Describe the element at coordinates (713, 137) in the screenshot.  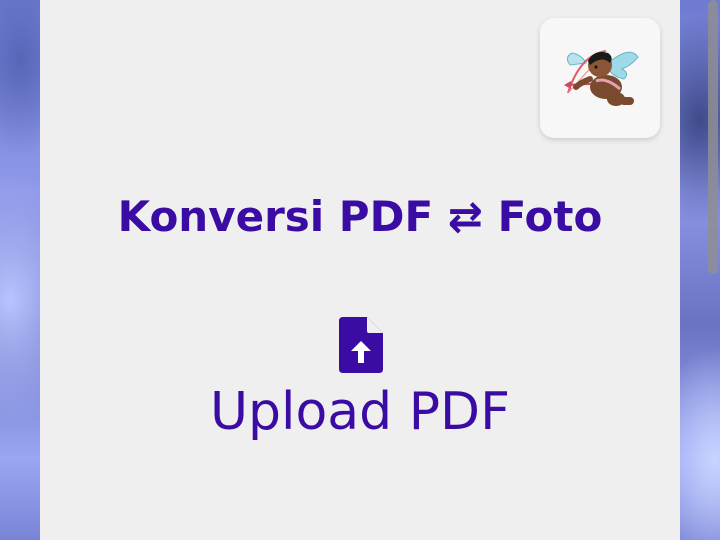
I see `page-scrollbar` at that location.